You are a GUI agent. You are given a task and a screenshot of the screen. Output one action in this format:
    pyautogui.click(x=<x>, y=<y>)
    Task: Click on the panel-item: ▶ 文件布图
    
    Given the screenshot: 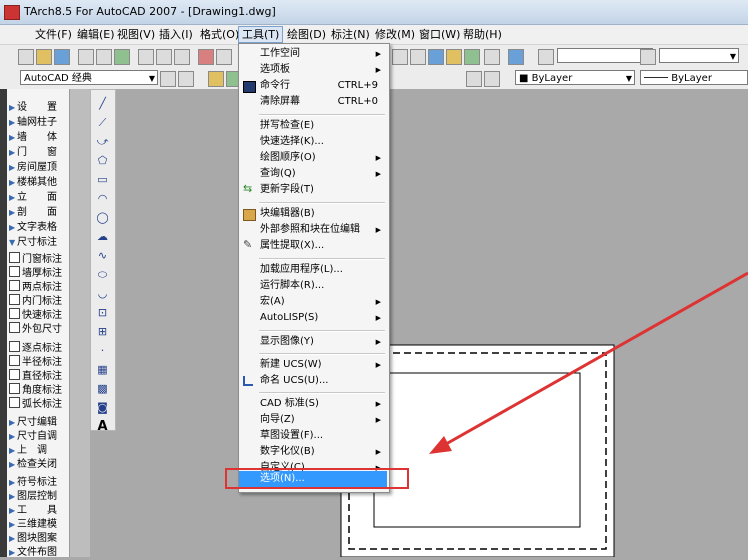 What is the action you would take?
    pyautogui.click(x=39, y=553)
    